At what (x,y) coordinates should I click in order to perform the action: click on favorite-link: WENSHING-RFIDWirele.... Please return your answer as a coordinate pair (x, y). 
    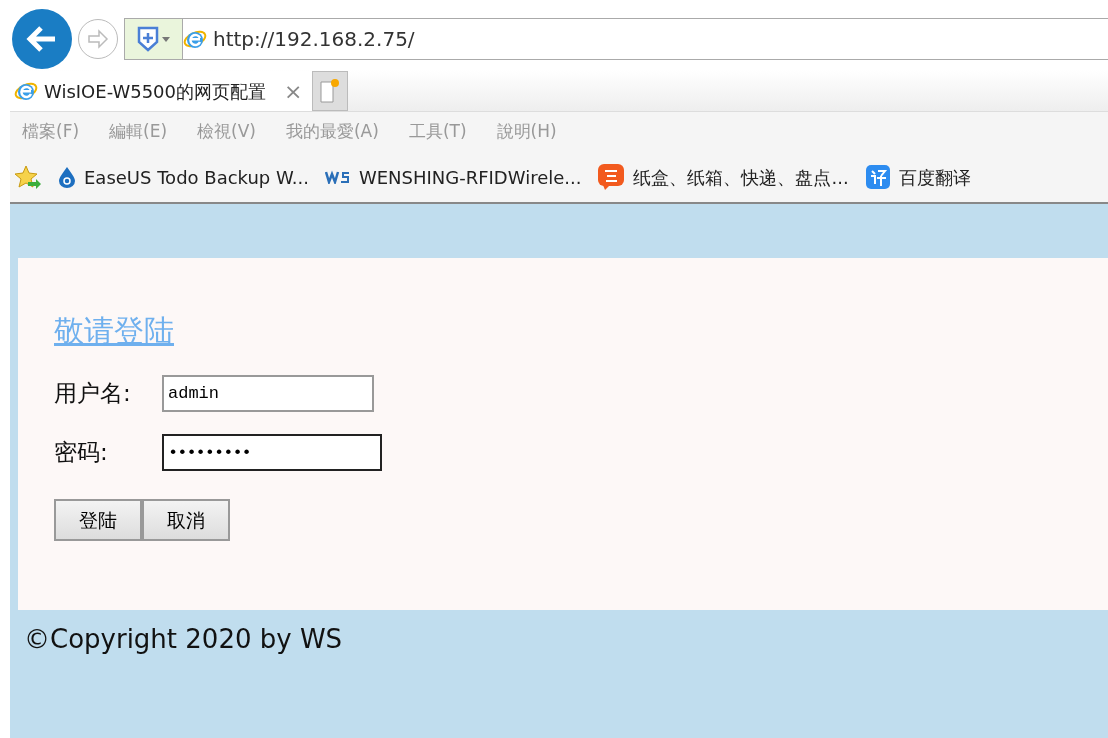
    Looking at the image, I should click on (470, 177).